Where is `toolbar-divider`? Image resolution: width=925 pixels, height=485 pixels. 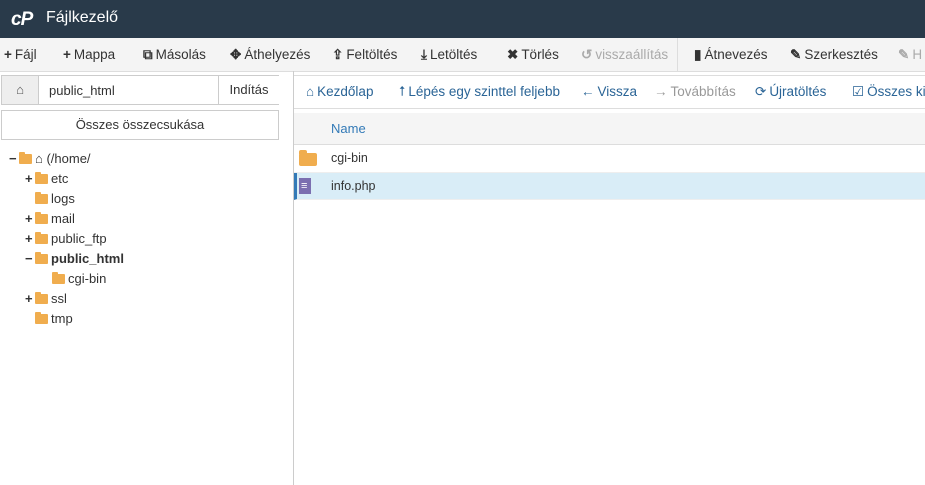
toolbar-divider is located at coordinates (677, 54).